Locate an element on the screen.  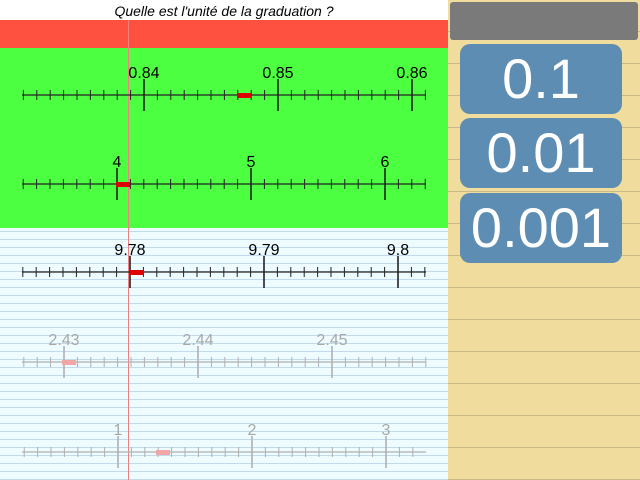
tick-label: 9.79 is located at coordinates (263, 250).